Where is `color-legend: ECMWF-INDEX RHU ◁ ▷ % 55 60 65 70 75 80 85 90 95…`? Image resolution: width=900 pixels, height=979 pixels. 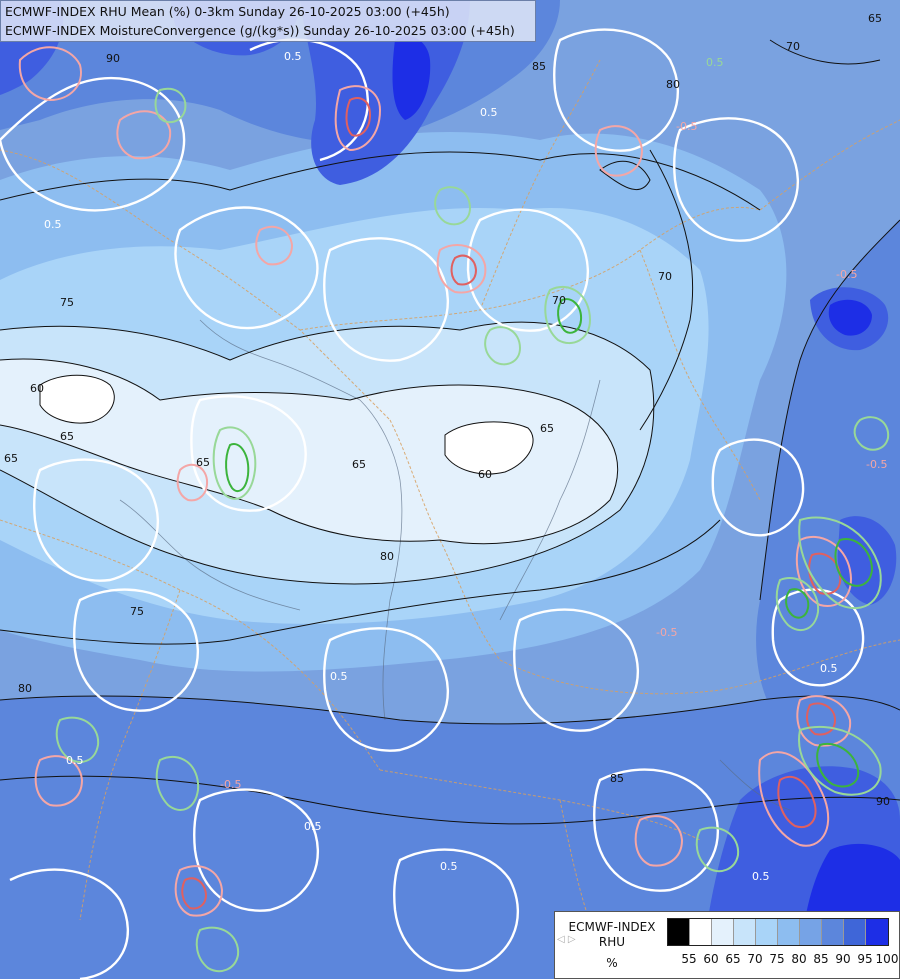 color-legend: ECMWF-INDEX RHU ◁ ▷ % 55 60 65 70 75 80 85 90 95… is located at coordinates (727, 945).